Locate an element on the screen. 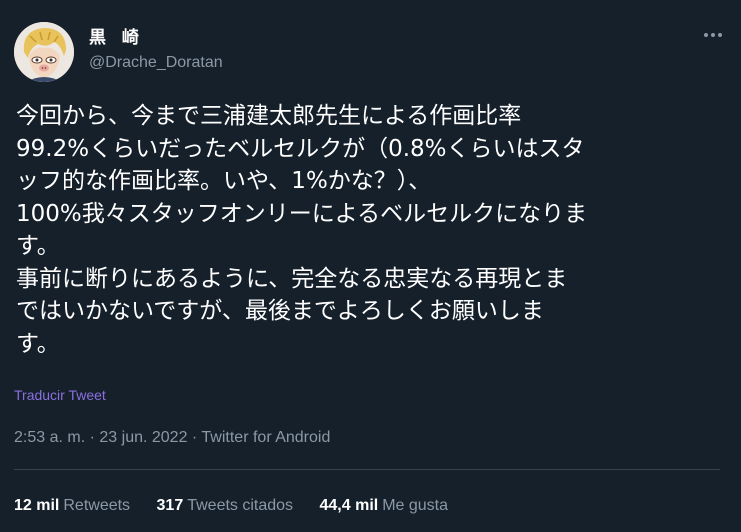  stat-retweets: 12 mil Retweets is located at coordinates (72, 506).